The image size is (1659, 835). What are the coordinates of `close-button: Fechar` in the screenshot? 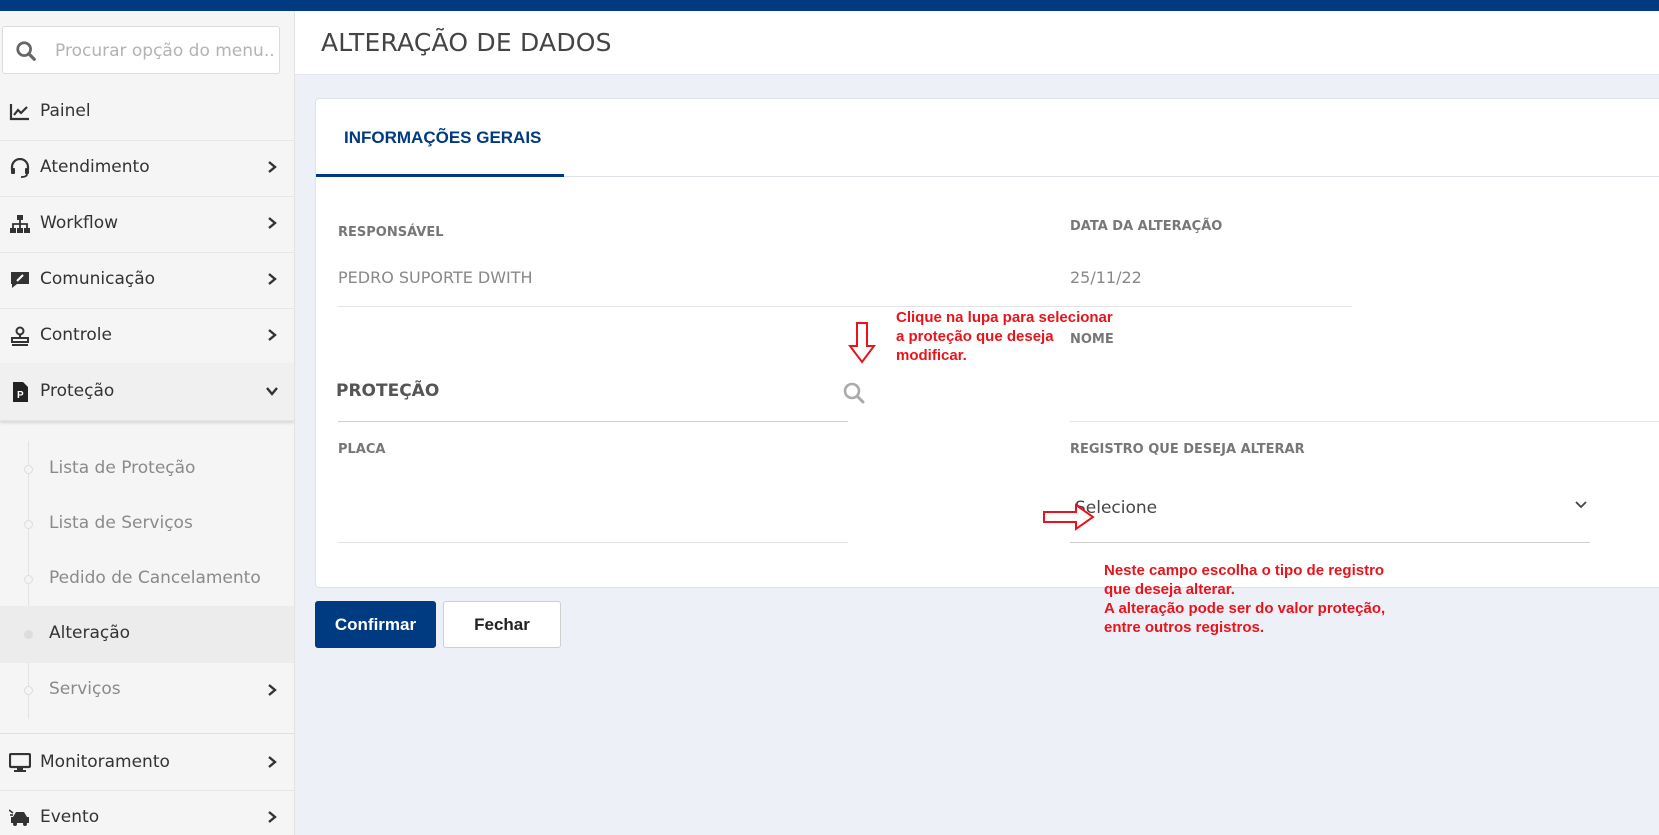 It's located at (502, 624).